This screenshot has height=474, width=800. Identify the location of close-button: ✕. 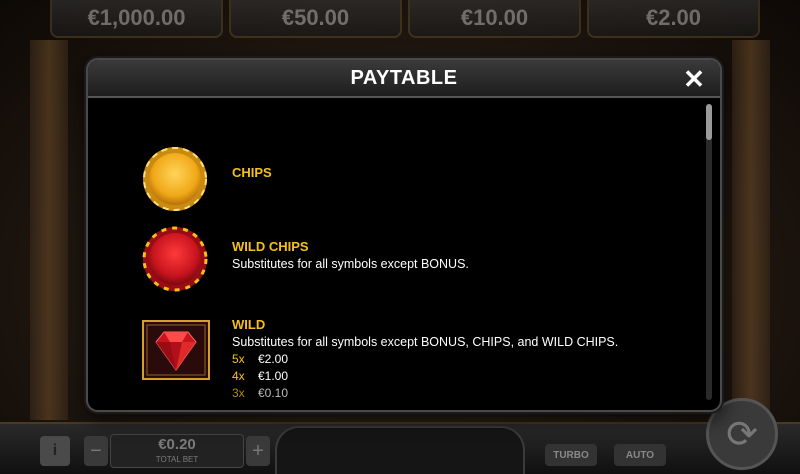
(694, 79).